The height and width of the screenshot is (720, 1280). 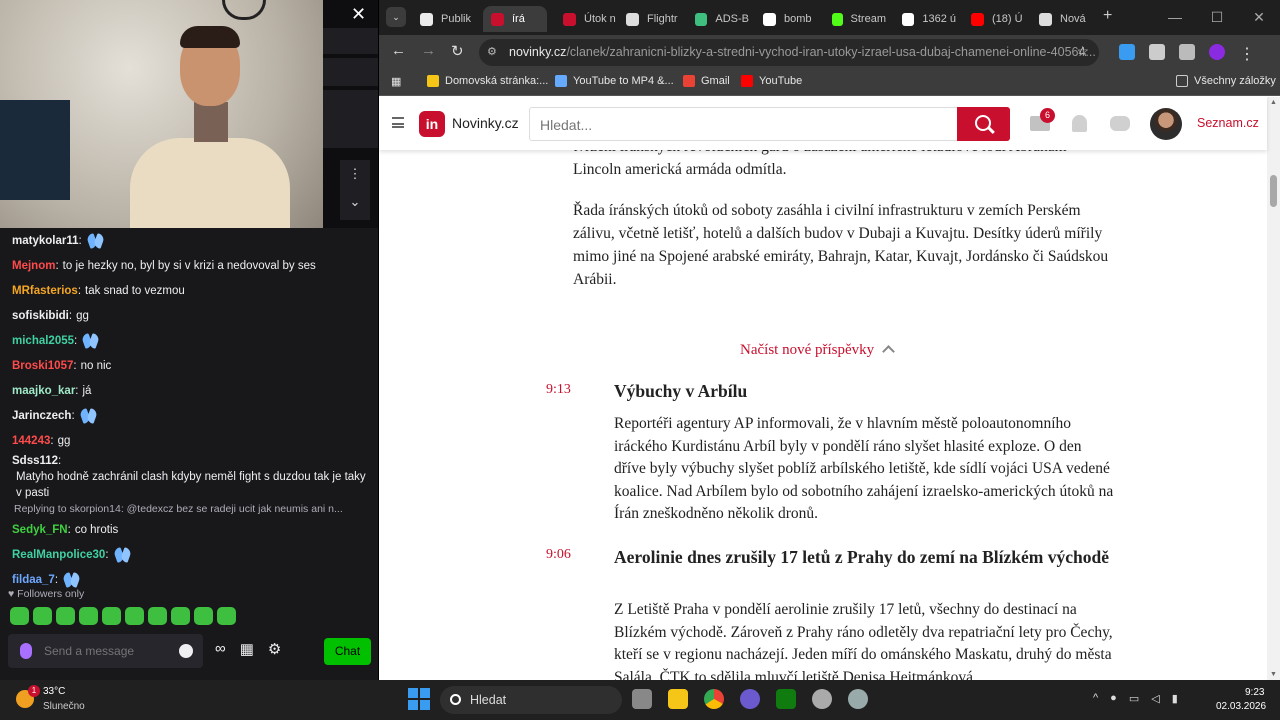 I want to click on volume-icon: ◁, so click(x=1155, y=698).